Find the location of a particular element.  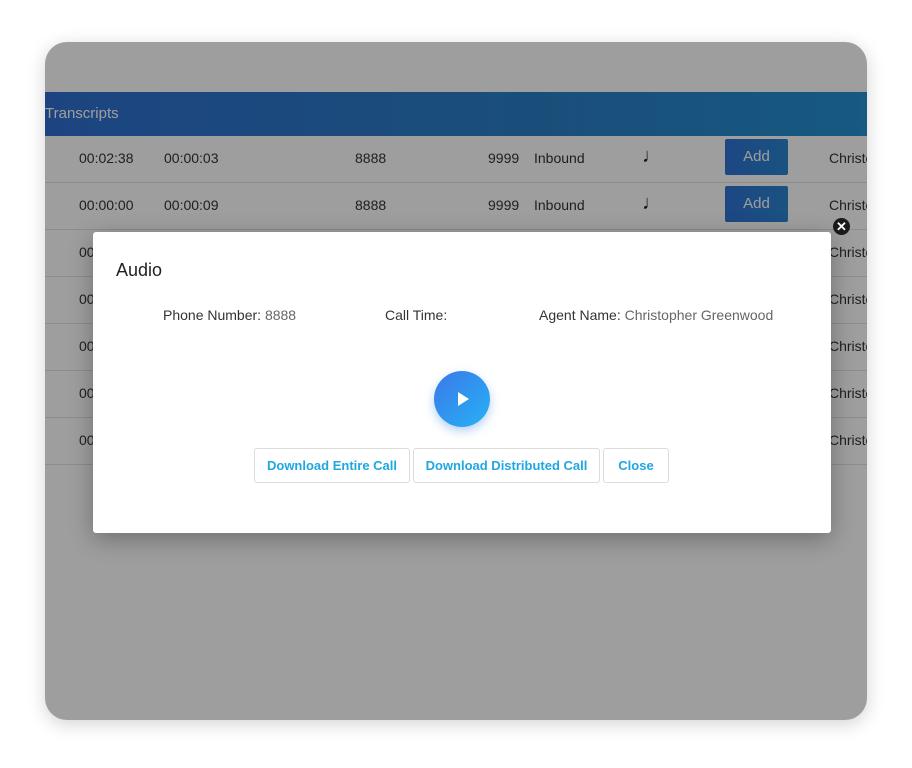

play-button is located at coordinates (462, 399).